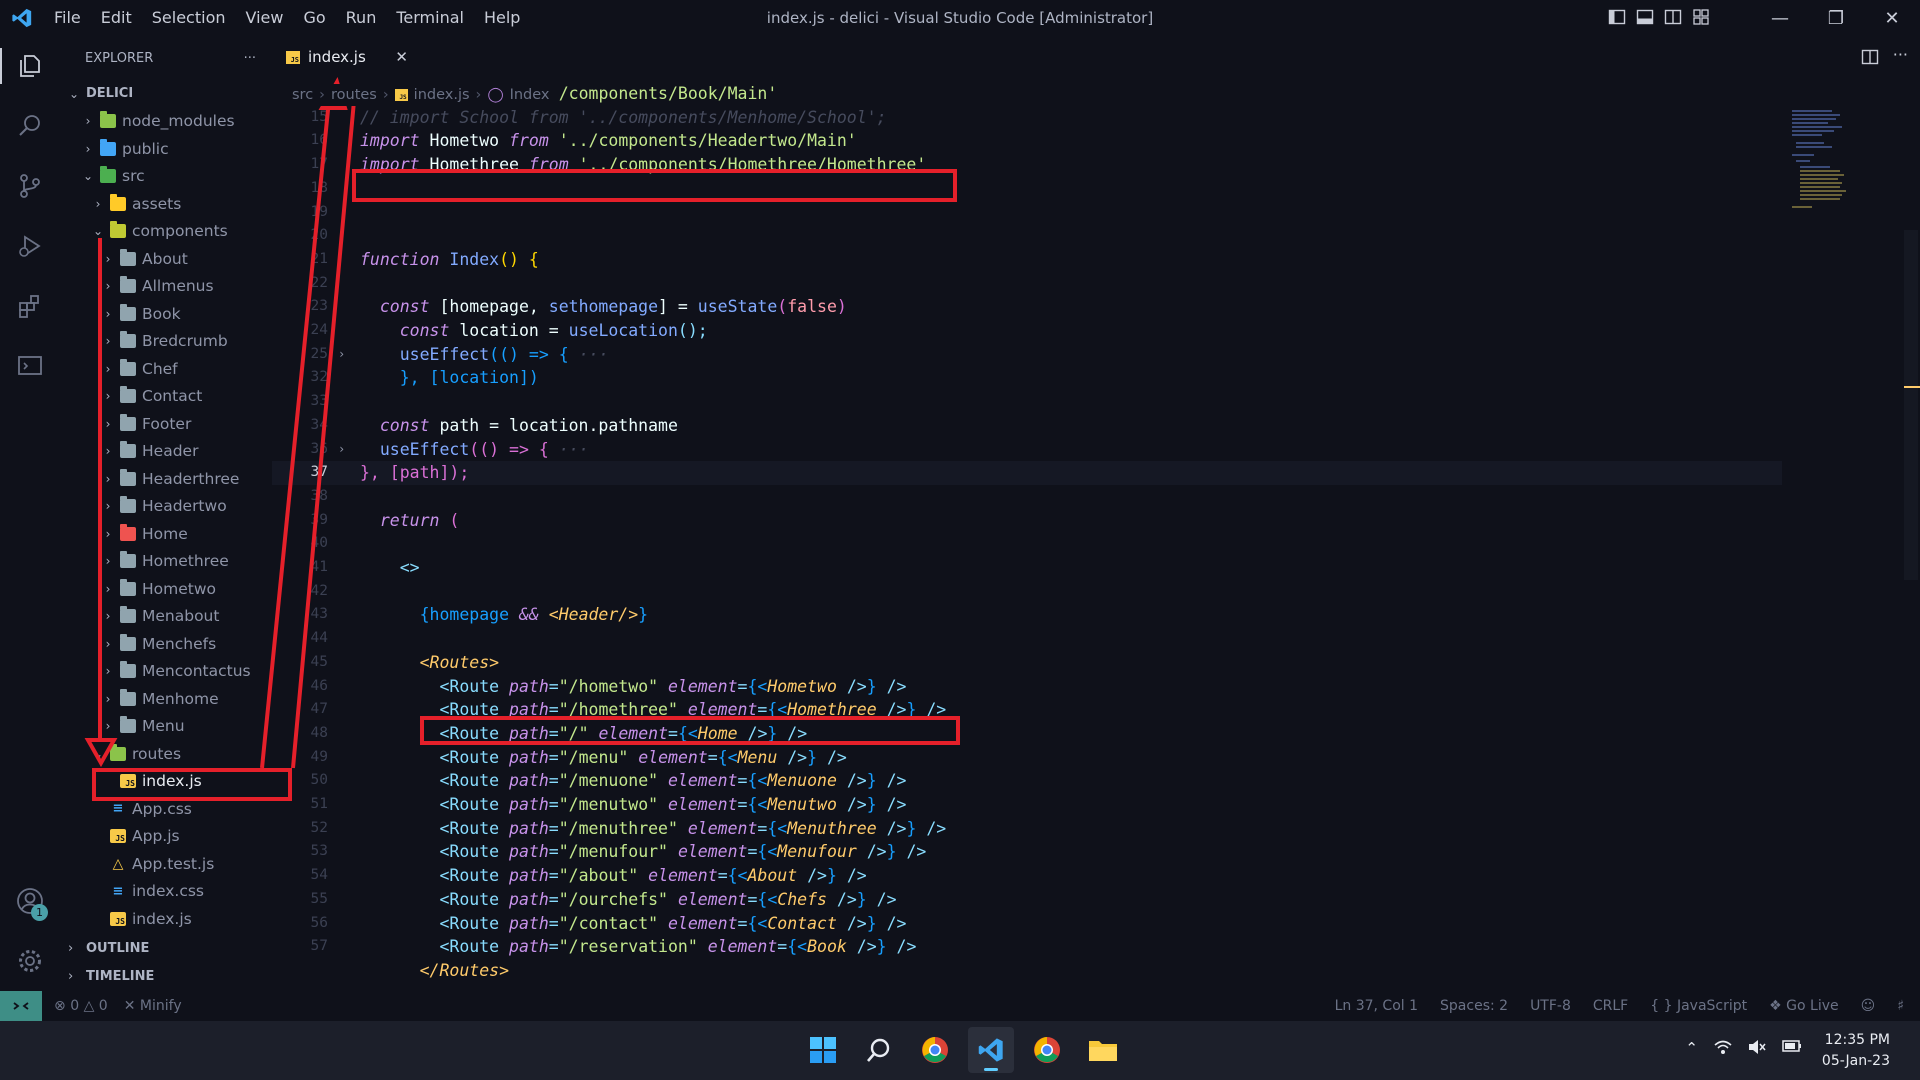  I want to click on source-control-icon, so click(30, 186).